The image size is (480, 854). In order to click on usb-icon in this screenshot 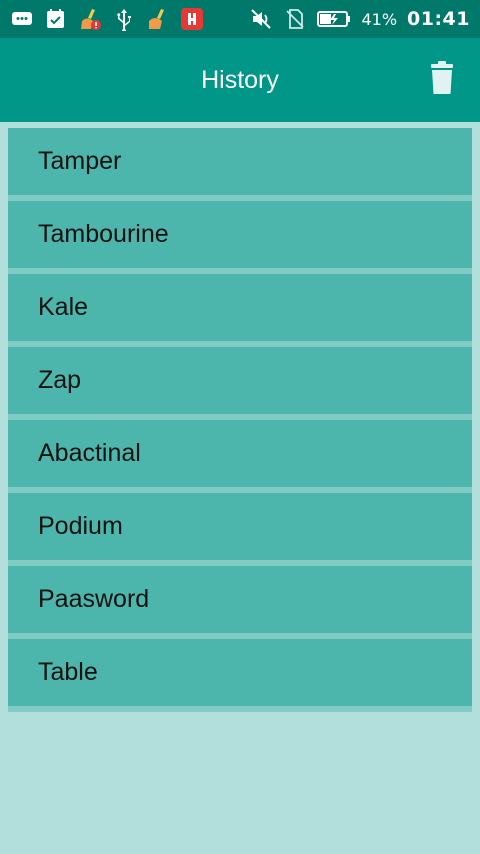, I will do `click(124, 19)`.